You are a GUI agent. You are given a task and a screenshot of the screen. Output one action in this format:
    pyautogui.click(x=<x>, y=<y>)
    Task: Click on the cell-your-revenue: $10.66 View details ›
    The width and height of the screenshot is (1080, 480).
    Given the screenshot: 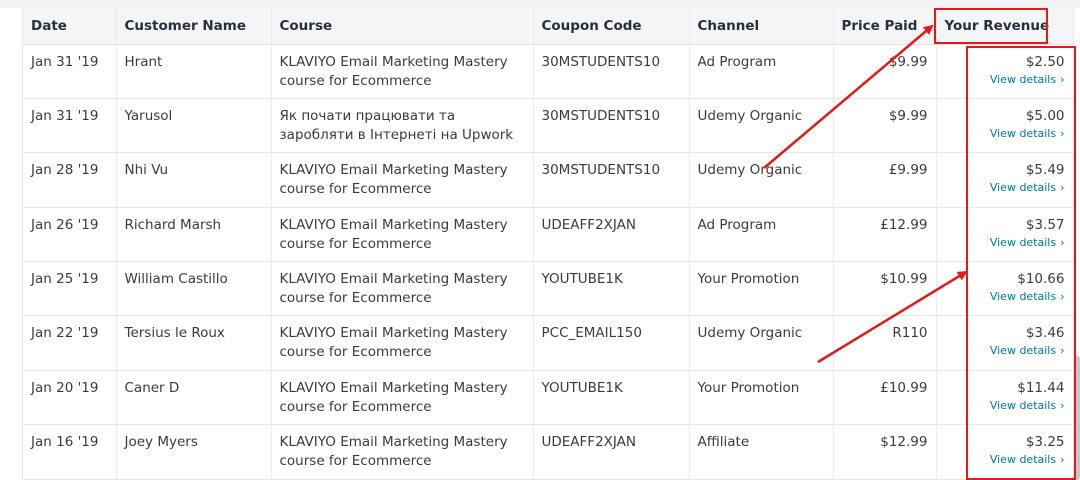 What is the action you would take?
    pyautogui.click(x=1005, y=289)
    